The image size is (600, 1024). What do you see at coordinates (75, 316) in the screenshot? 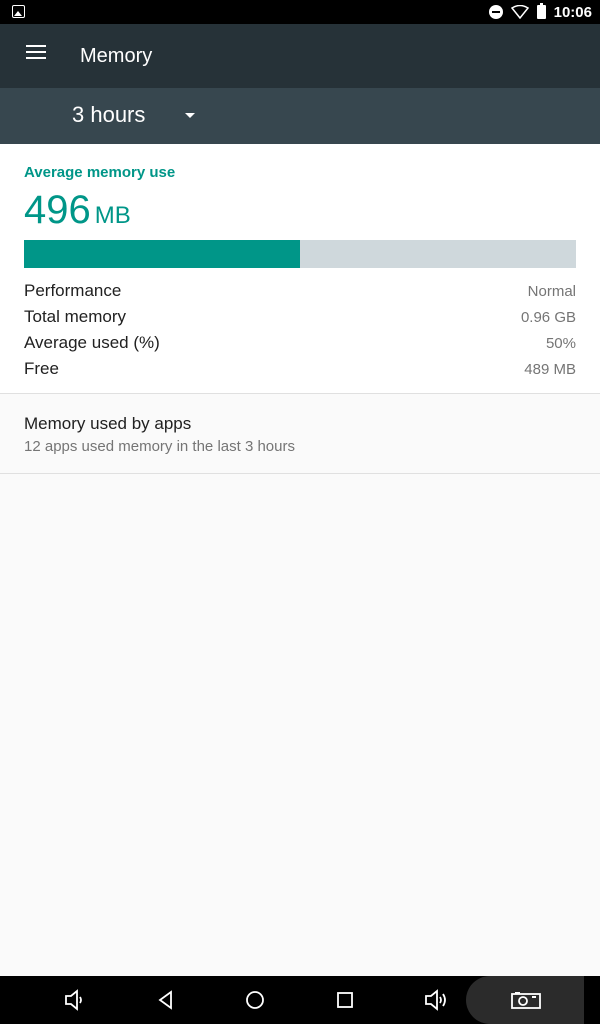
I see `stat-label: Total memory` at bounding box center [75, 316].